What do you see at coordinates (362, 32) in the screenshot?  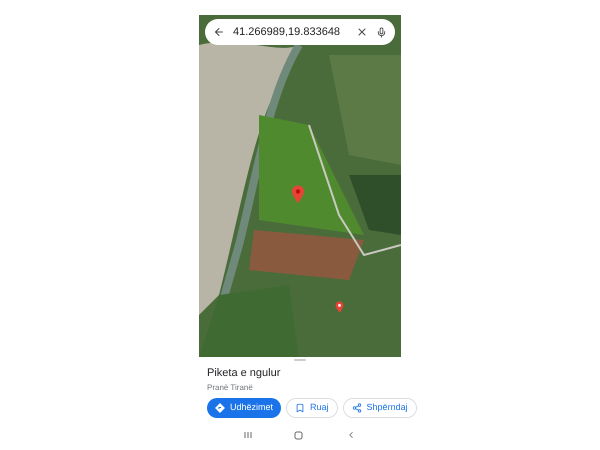 I see `close-icon` at bounding box center [362, 32].